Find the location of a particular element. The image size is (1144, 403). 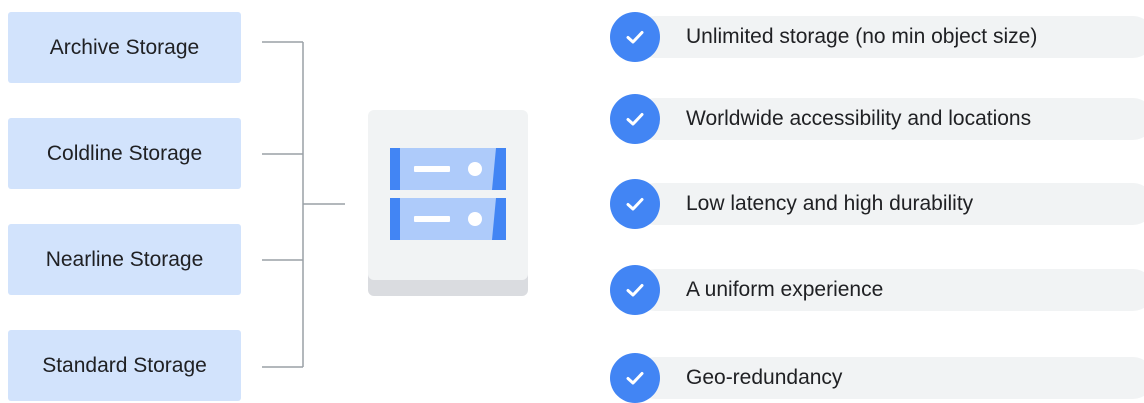

feature-item: Low latency and high durability is located at coordinates (877, 204).